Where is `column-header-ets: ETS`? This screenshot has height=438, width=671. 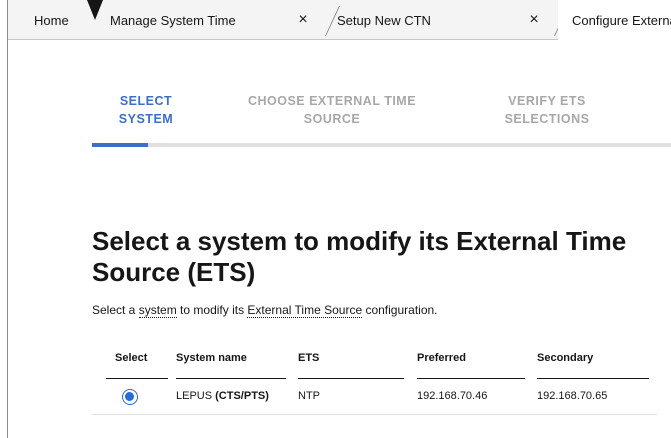
column-header-ets: ETS is located at coordinates (308, 358).